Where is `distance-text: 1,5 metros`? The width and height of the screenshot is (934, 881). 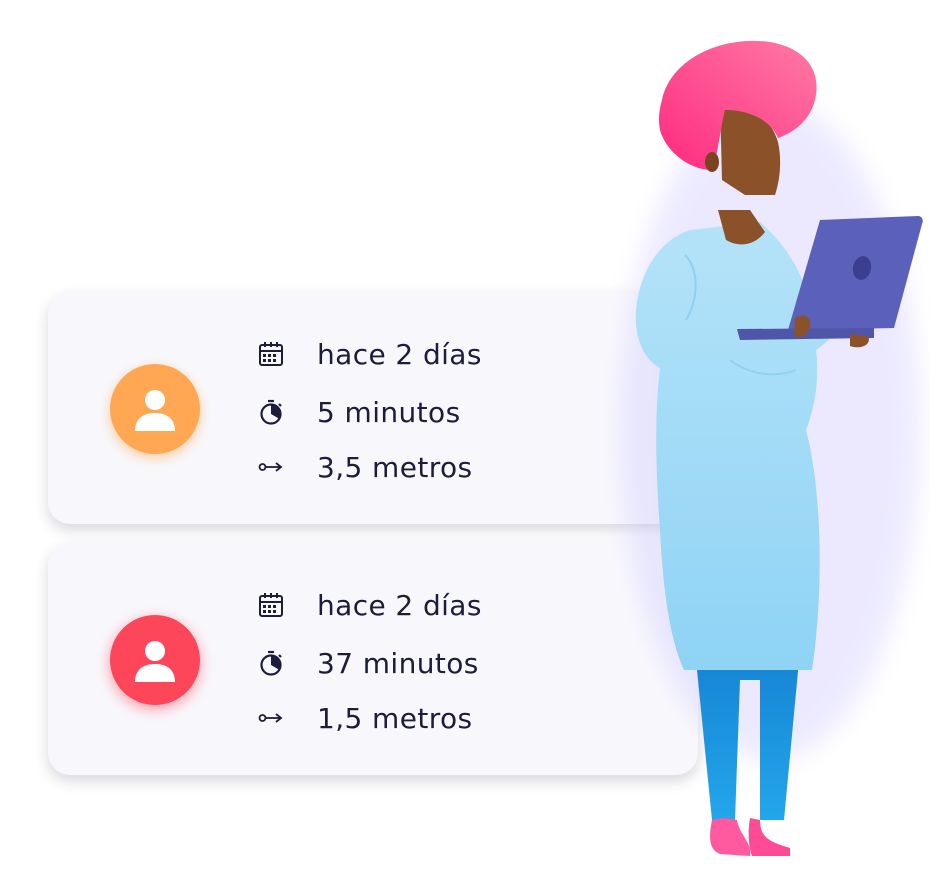 distance-text: 1,5 metros is located at coordinates (395, 718).